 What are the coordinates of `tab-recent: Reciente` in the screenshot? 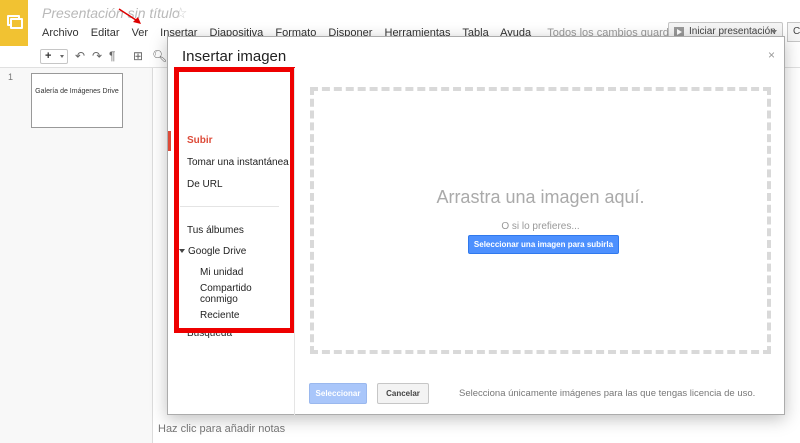 It's located at (219, 315).